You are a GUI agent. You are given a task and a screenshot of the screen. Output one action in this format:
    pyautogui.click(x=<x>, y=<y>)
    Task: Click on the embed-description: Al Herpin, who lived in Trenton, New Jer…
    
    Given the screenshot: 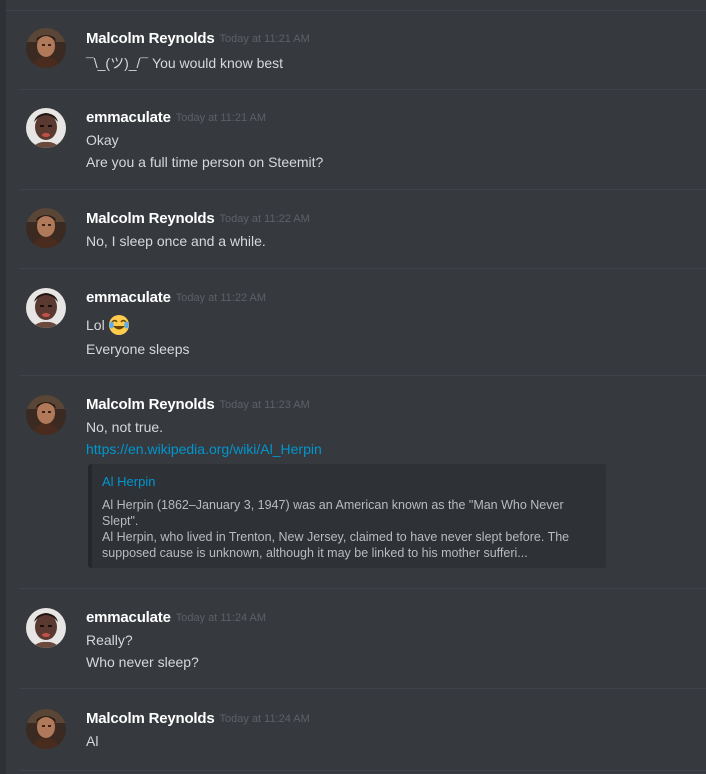 What is the action you would take?
    pyautogui.click(x=336, y=545)
    